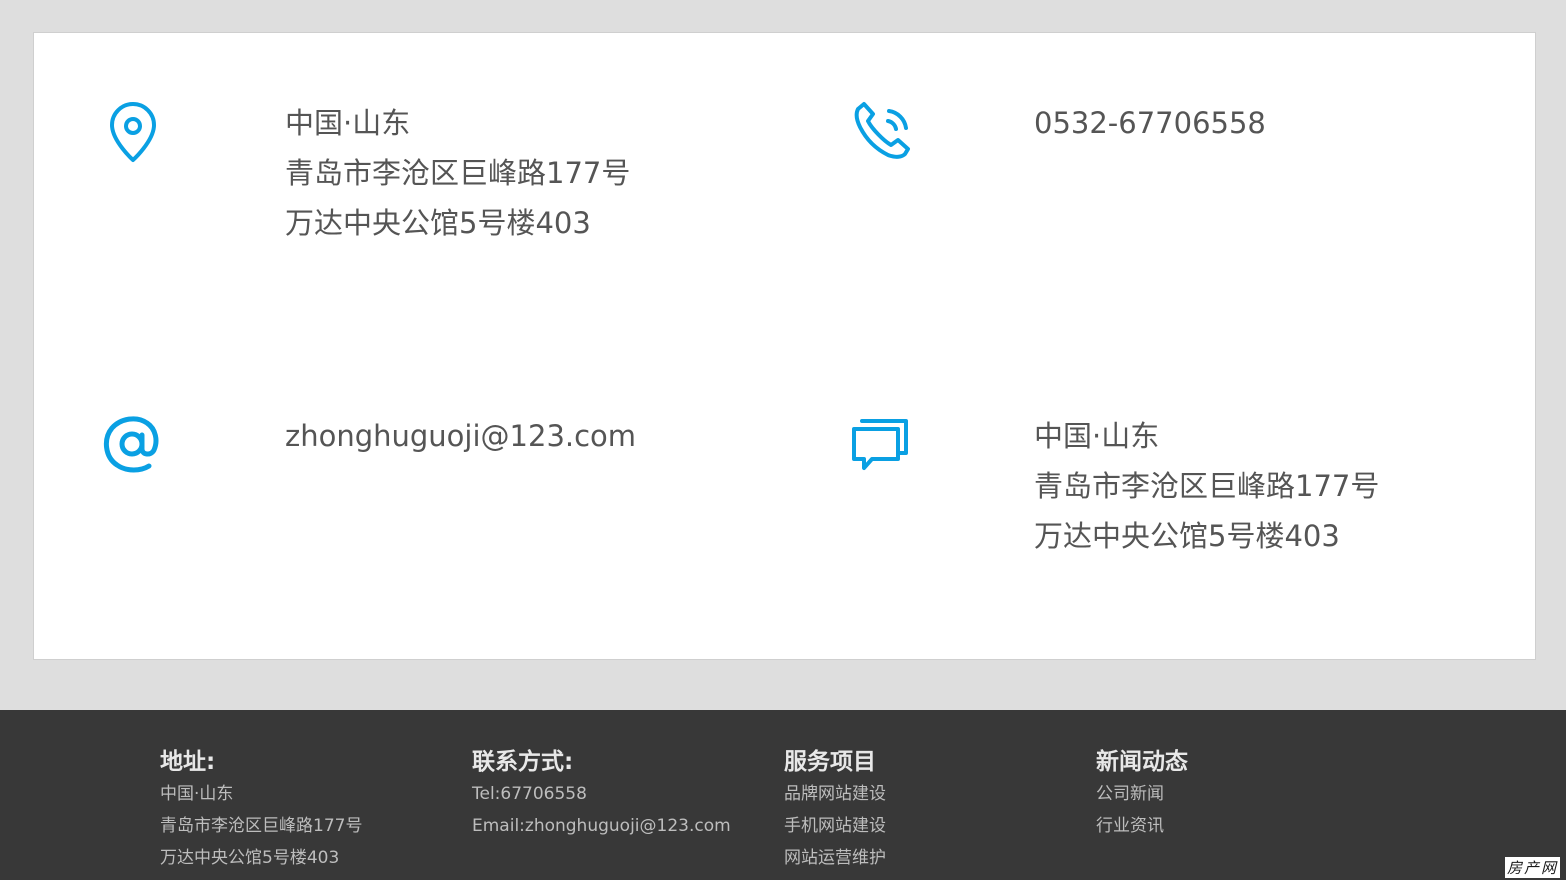  What do you see at coordinates (835, 794) in the screenshot?
I see `footer-link-brand-site: 品牌网站建设` at bounding box center [835, 794].